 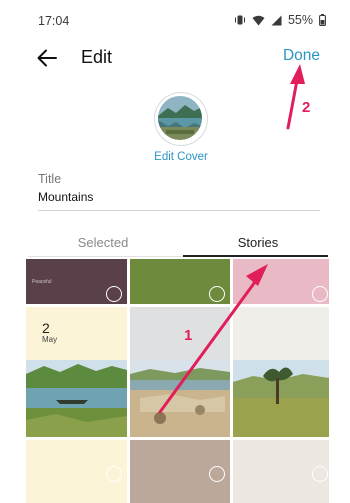 What do you see at coordinates (46, 328) in the screenshot?
I see `story-date-day: 2` at bounding box center [46, 328].